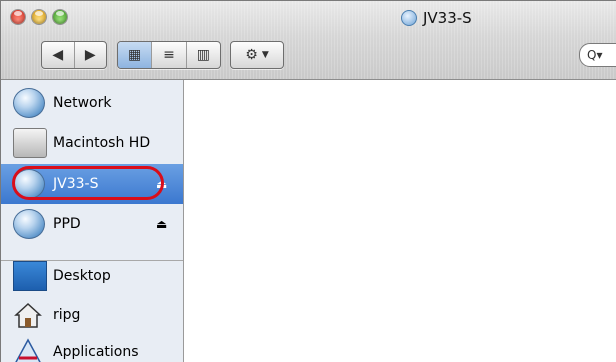 This screenshot has width=616, height=362. I want to click on close-button, so click(18, 17).